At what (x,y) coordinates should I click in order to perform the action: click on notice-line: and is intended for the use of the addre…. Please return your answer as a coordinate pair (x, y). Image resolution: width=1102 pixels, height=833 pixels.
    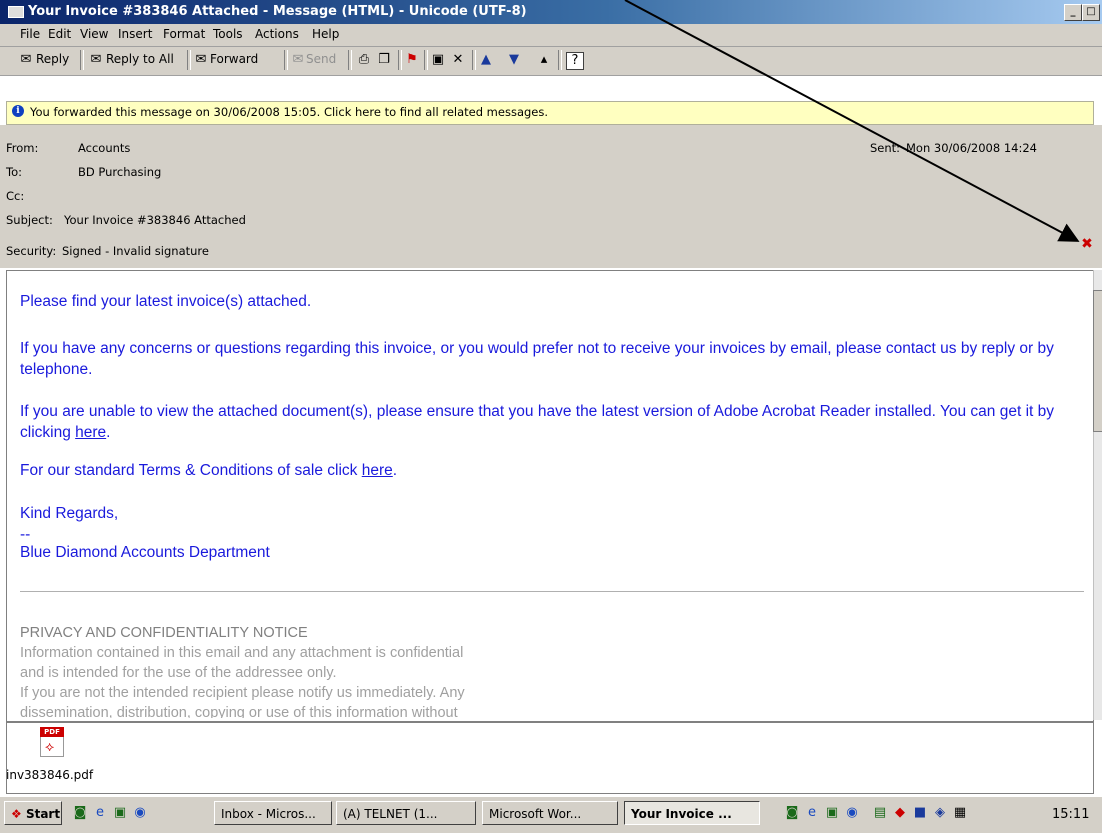
    Looking at the image, I should click on (178, 673).